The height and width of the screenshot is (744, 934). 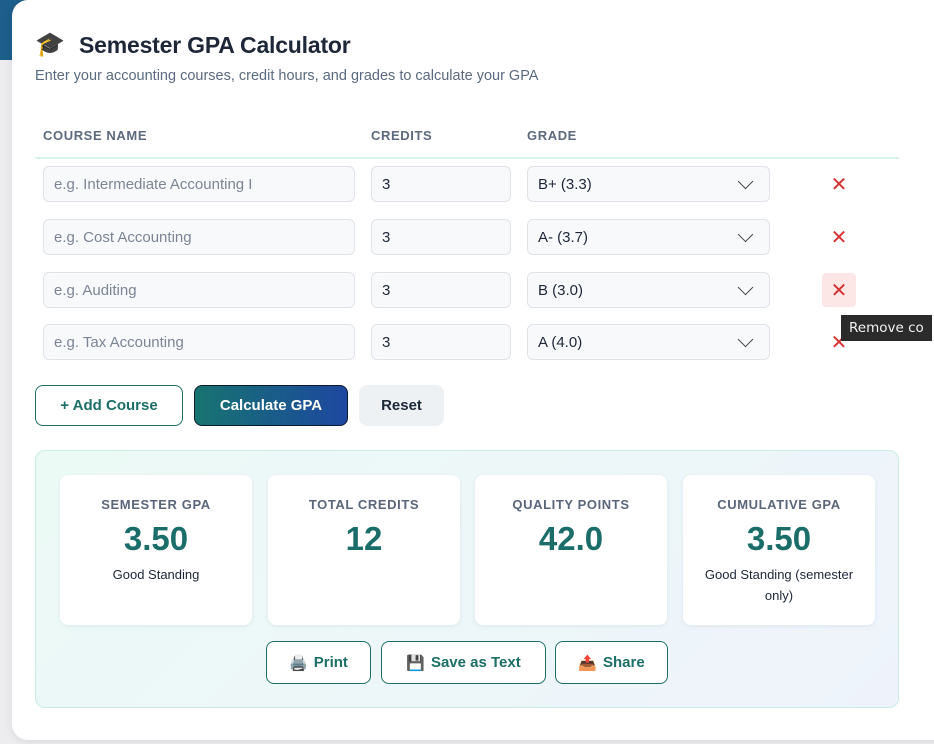 What do you see at coordinates (364, 538) in the screenshot?
I see `stat-value: 12` at bounding box center [364, 538].